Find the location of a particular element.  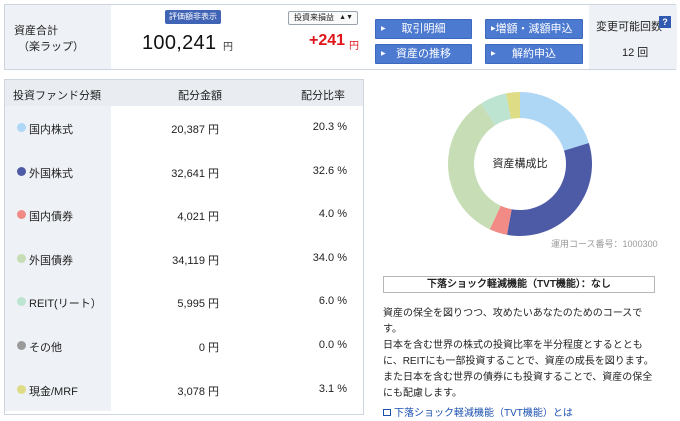

category-name: その他 is located at coordinates (45, 347).